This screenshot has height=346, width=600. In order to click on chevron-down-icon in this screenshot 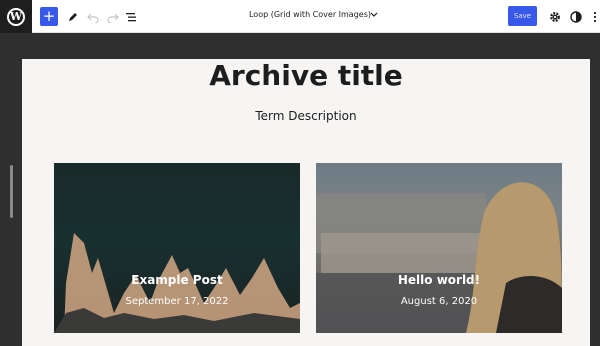, I will do `click(374, 15)`.